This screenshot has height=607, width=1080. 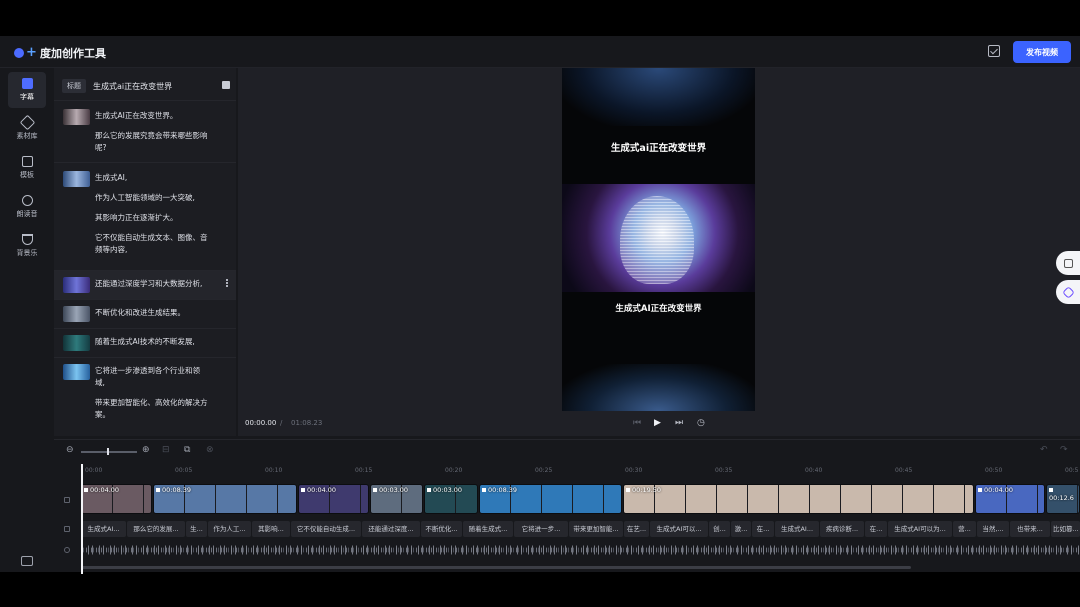 I want to click on video-clip: 00:12.6, so click(x=1063, y=499).